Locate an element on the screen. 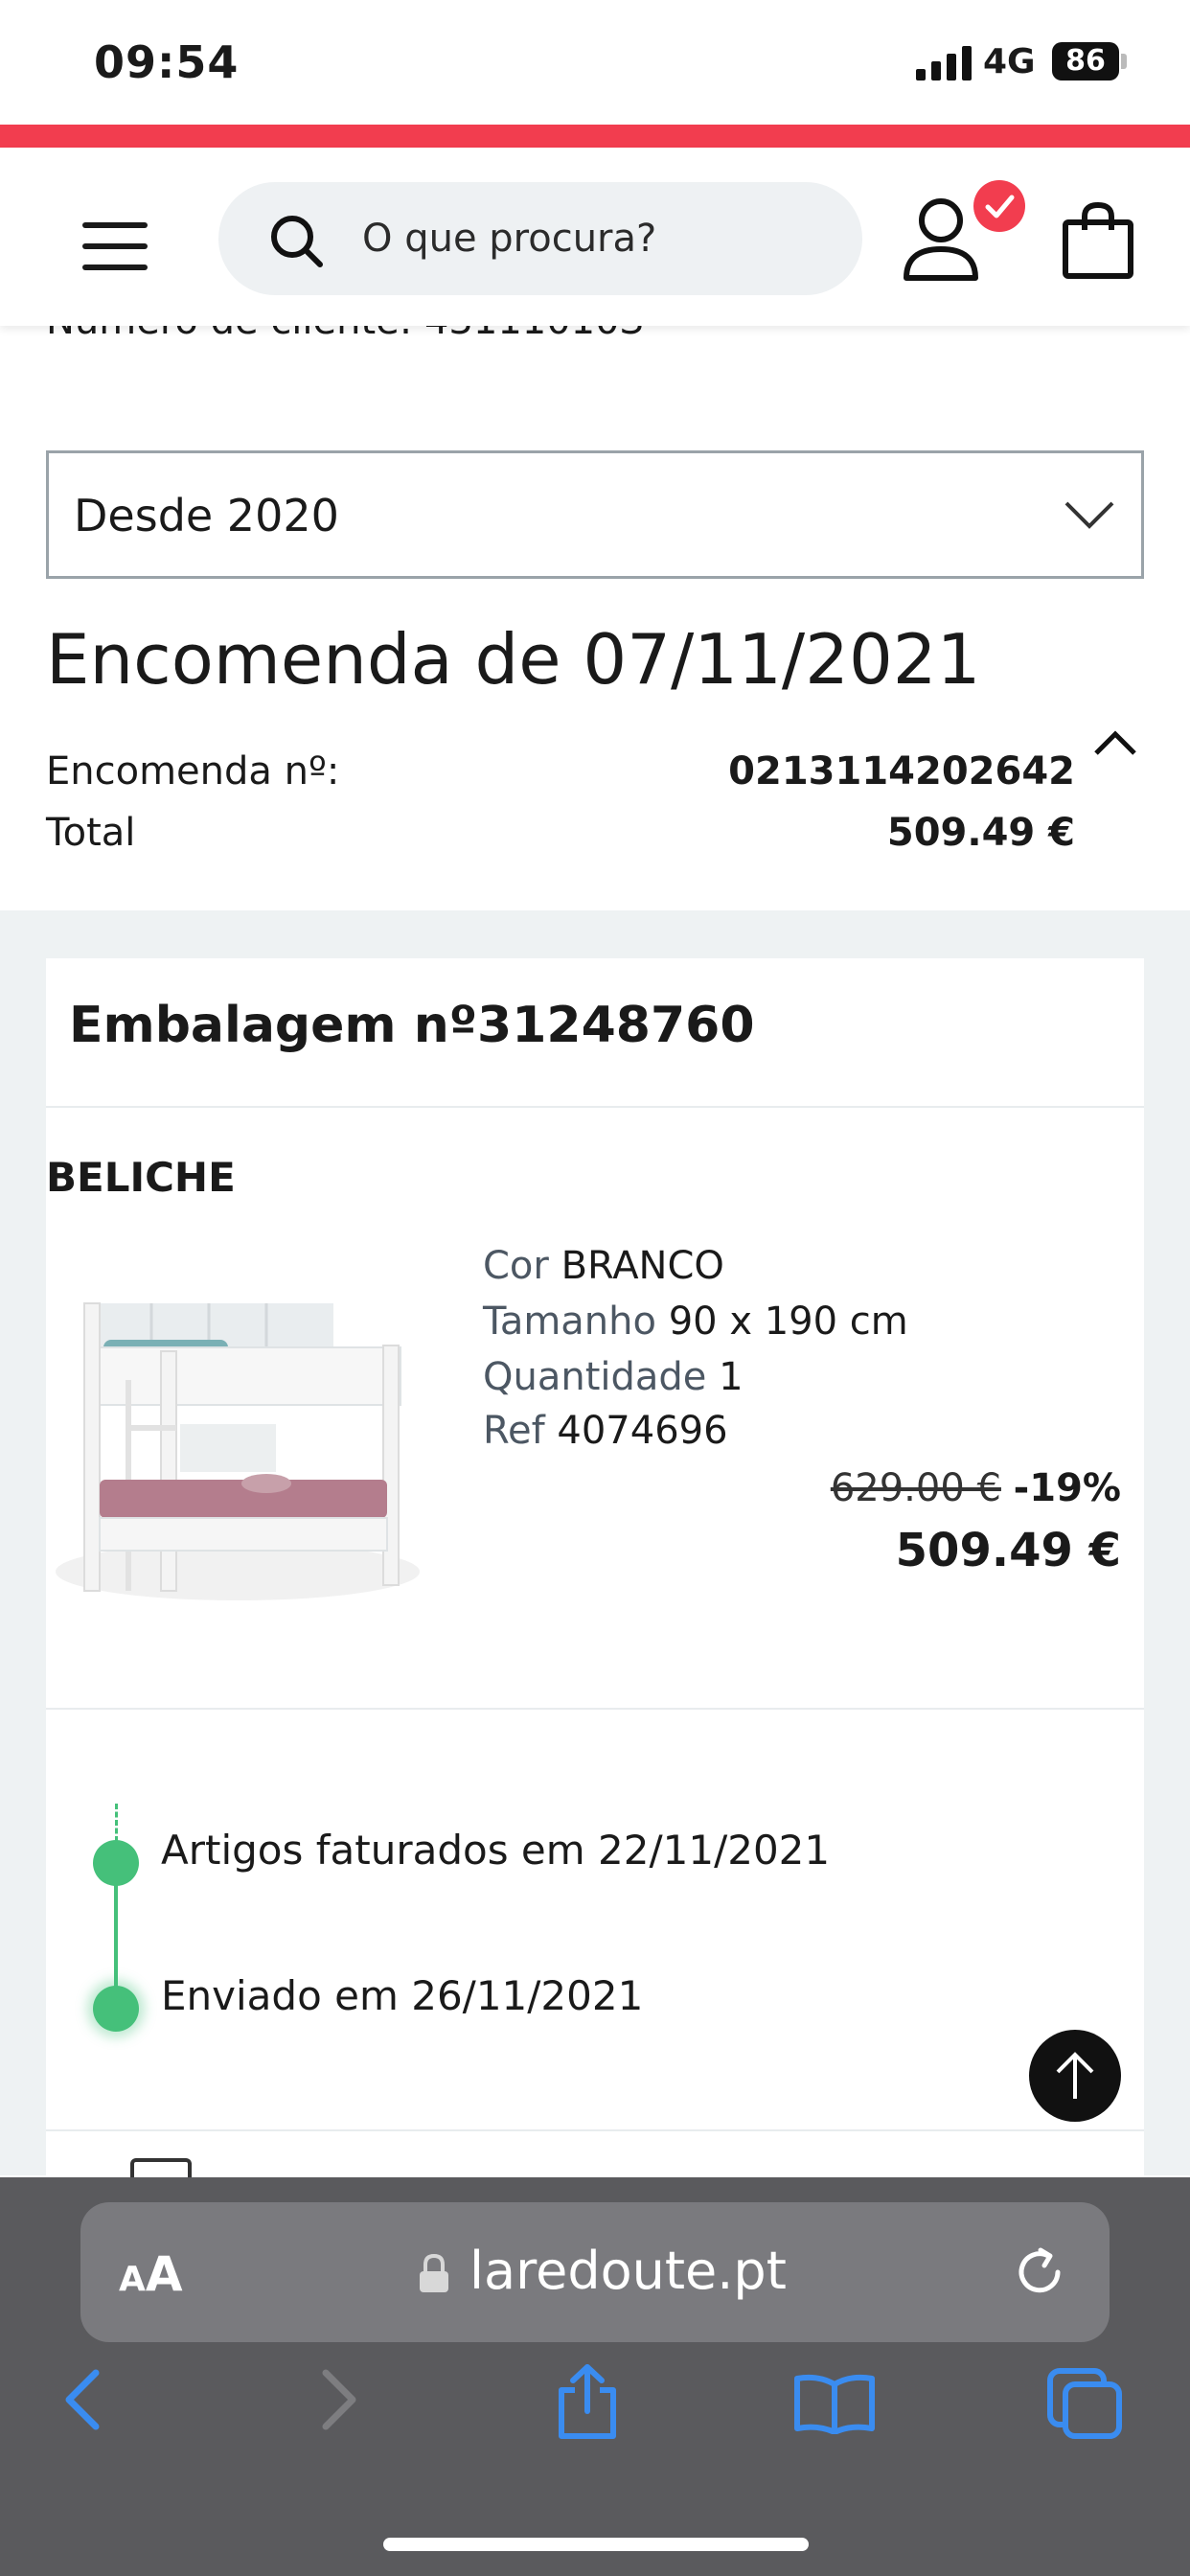  original-price-row: 629.00 € -19% is located at coordinates (976, 1488).